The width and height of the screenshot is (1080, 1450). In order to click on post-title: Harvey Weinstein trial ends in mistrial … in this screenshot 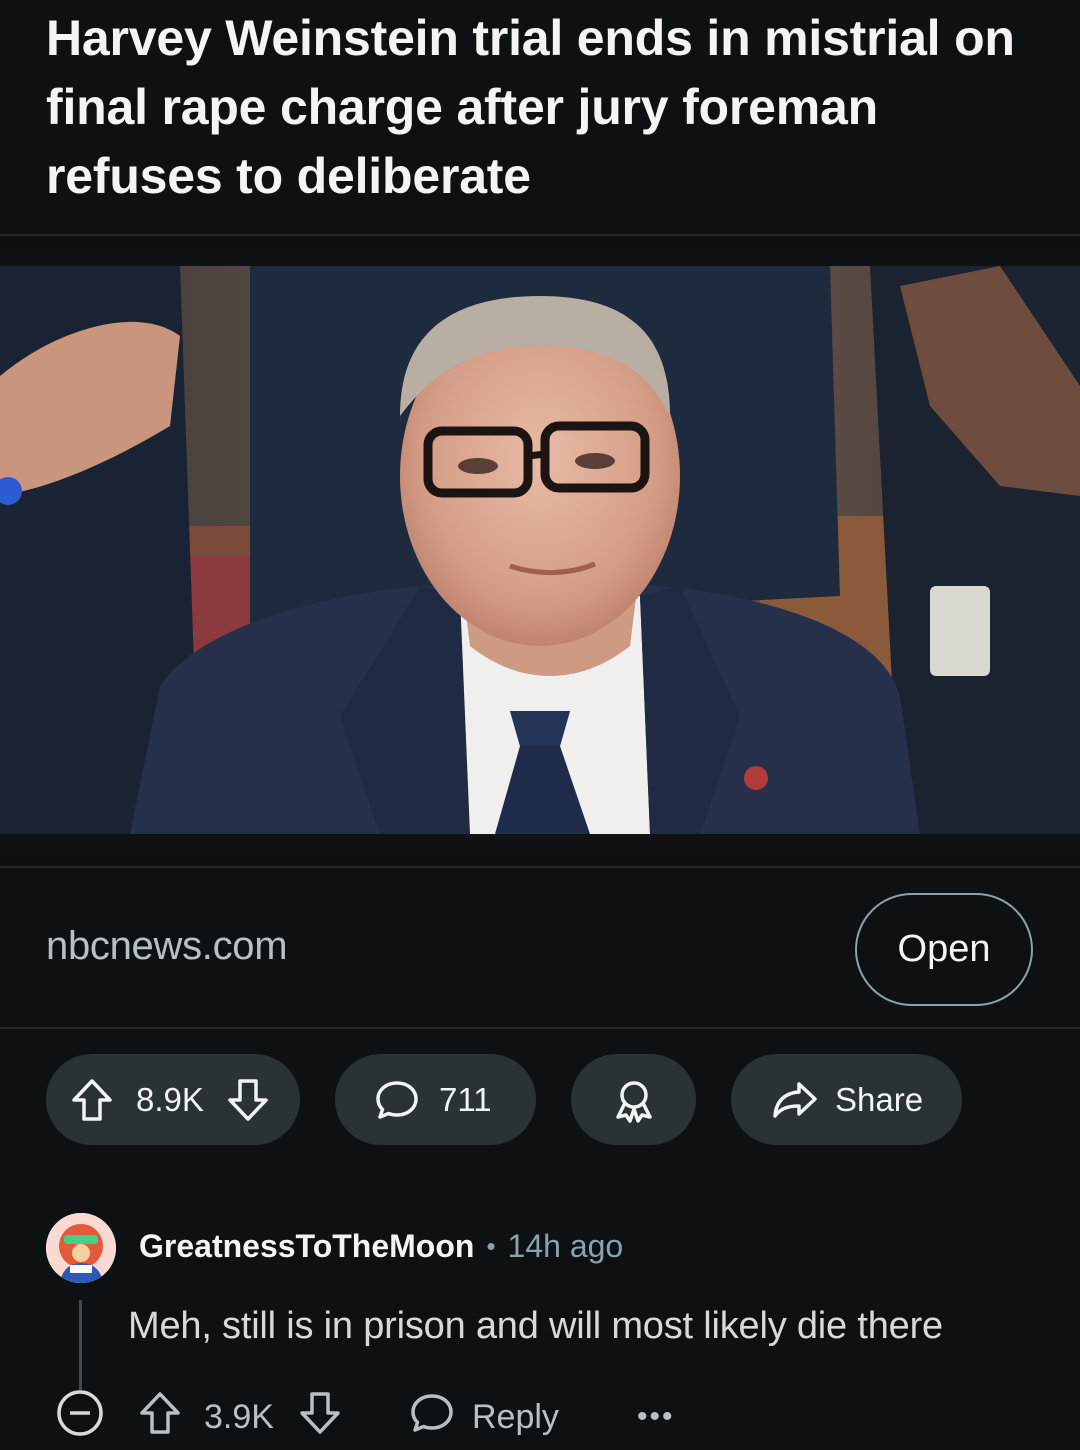, I will do `click(546, 107)`.